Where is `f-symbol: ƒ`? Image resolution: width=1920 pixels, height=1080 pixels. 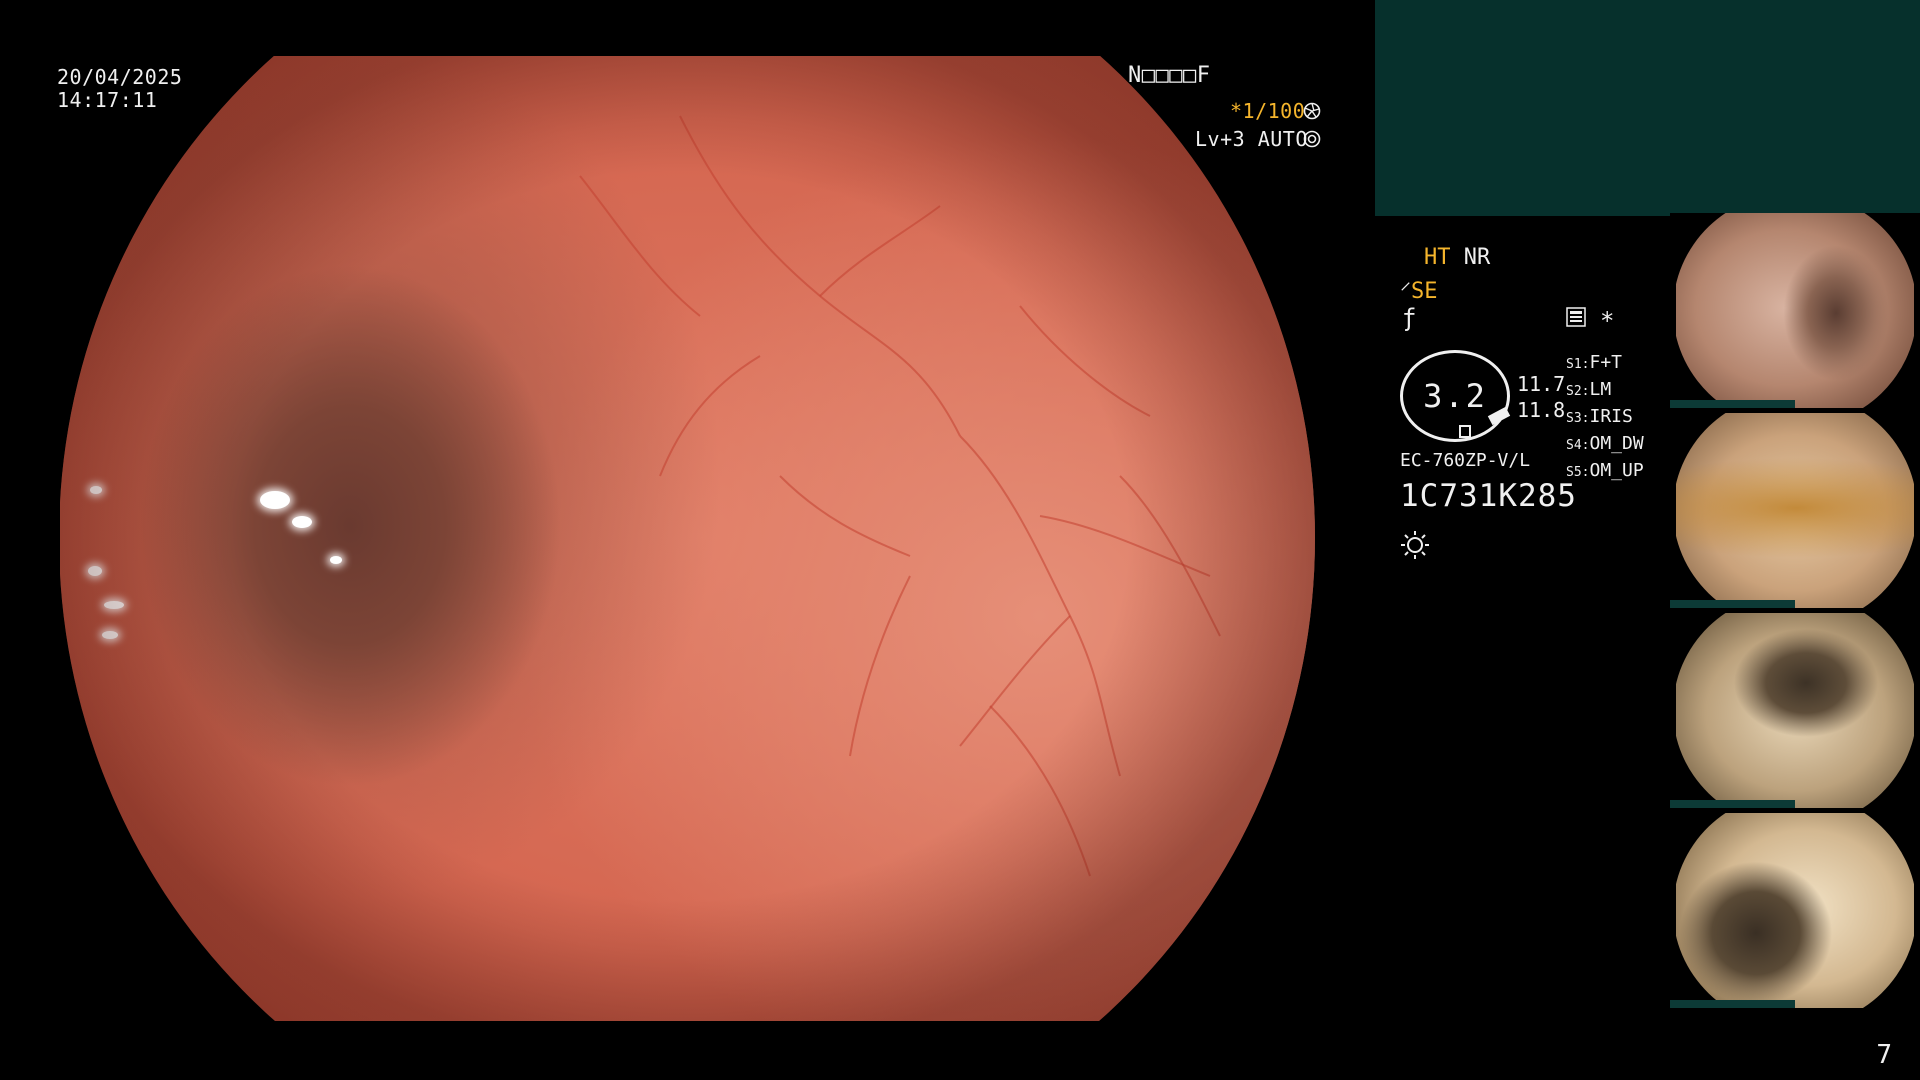
f-symbol: ƒ is located at coordinates (1409, 318).